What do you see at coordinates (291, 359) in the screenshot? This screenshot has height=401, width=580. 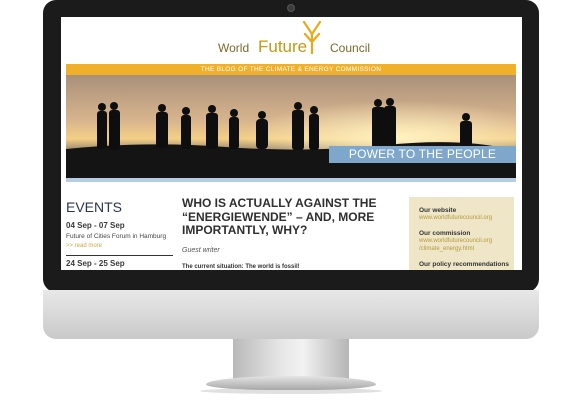 I see `monitor-stand` at bounding box center [291, 359].